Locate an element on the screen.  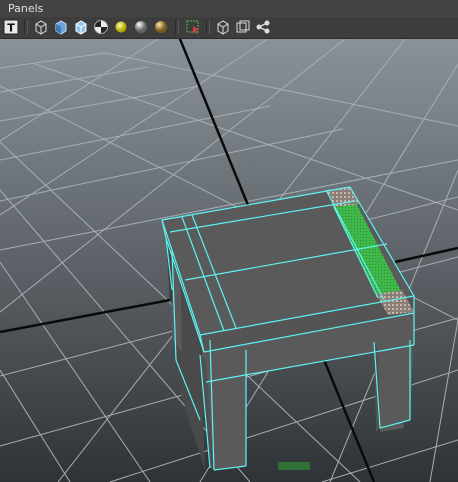
menu-panels: Panels is located at coordinates (25, 8).